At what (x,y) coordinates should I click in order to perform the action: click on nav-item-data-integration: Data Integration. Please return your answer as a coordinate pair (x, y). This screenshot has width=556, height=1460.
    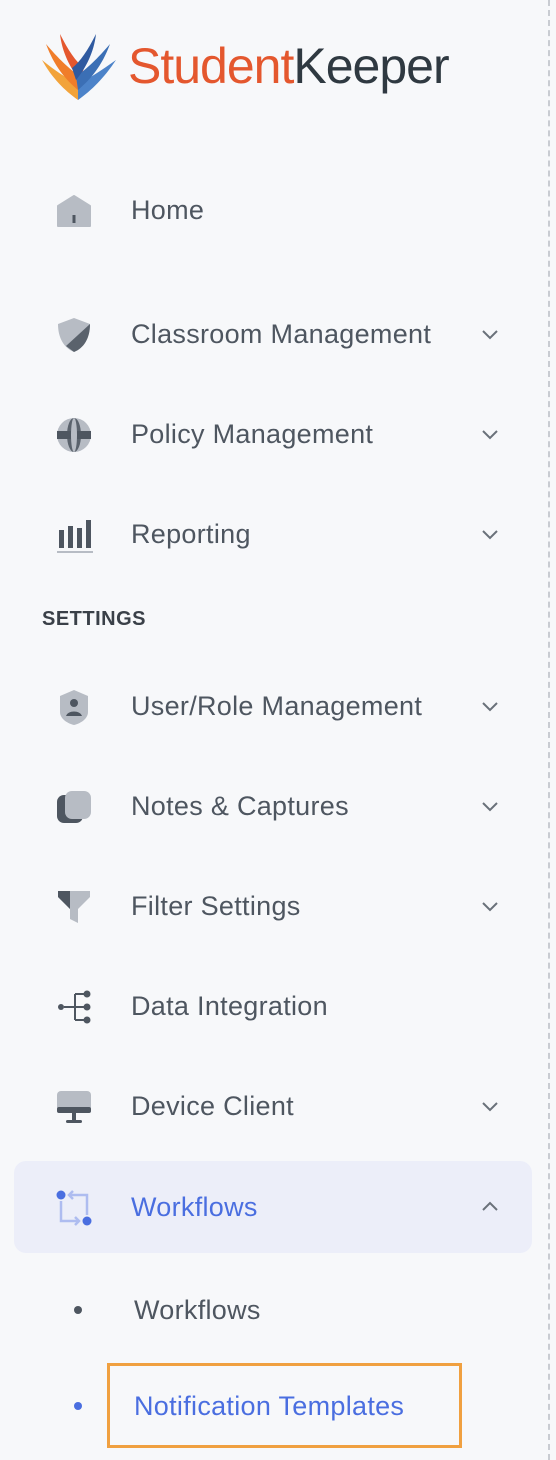
    Looking at the image, I should click on (273, 1006).